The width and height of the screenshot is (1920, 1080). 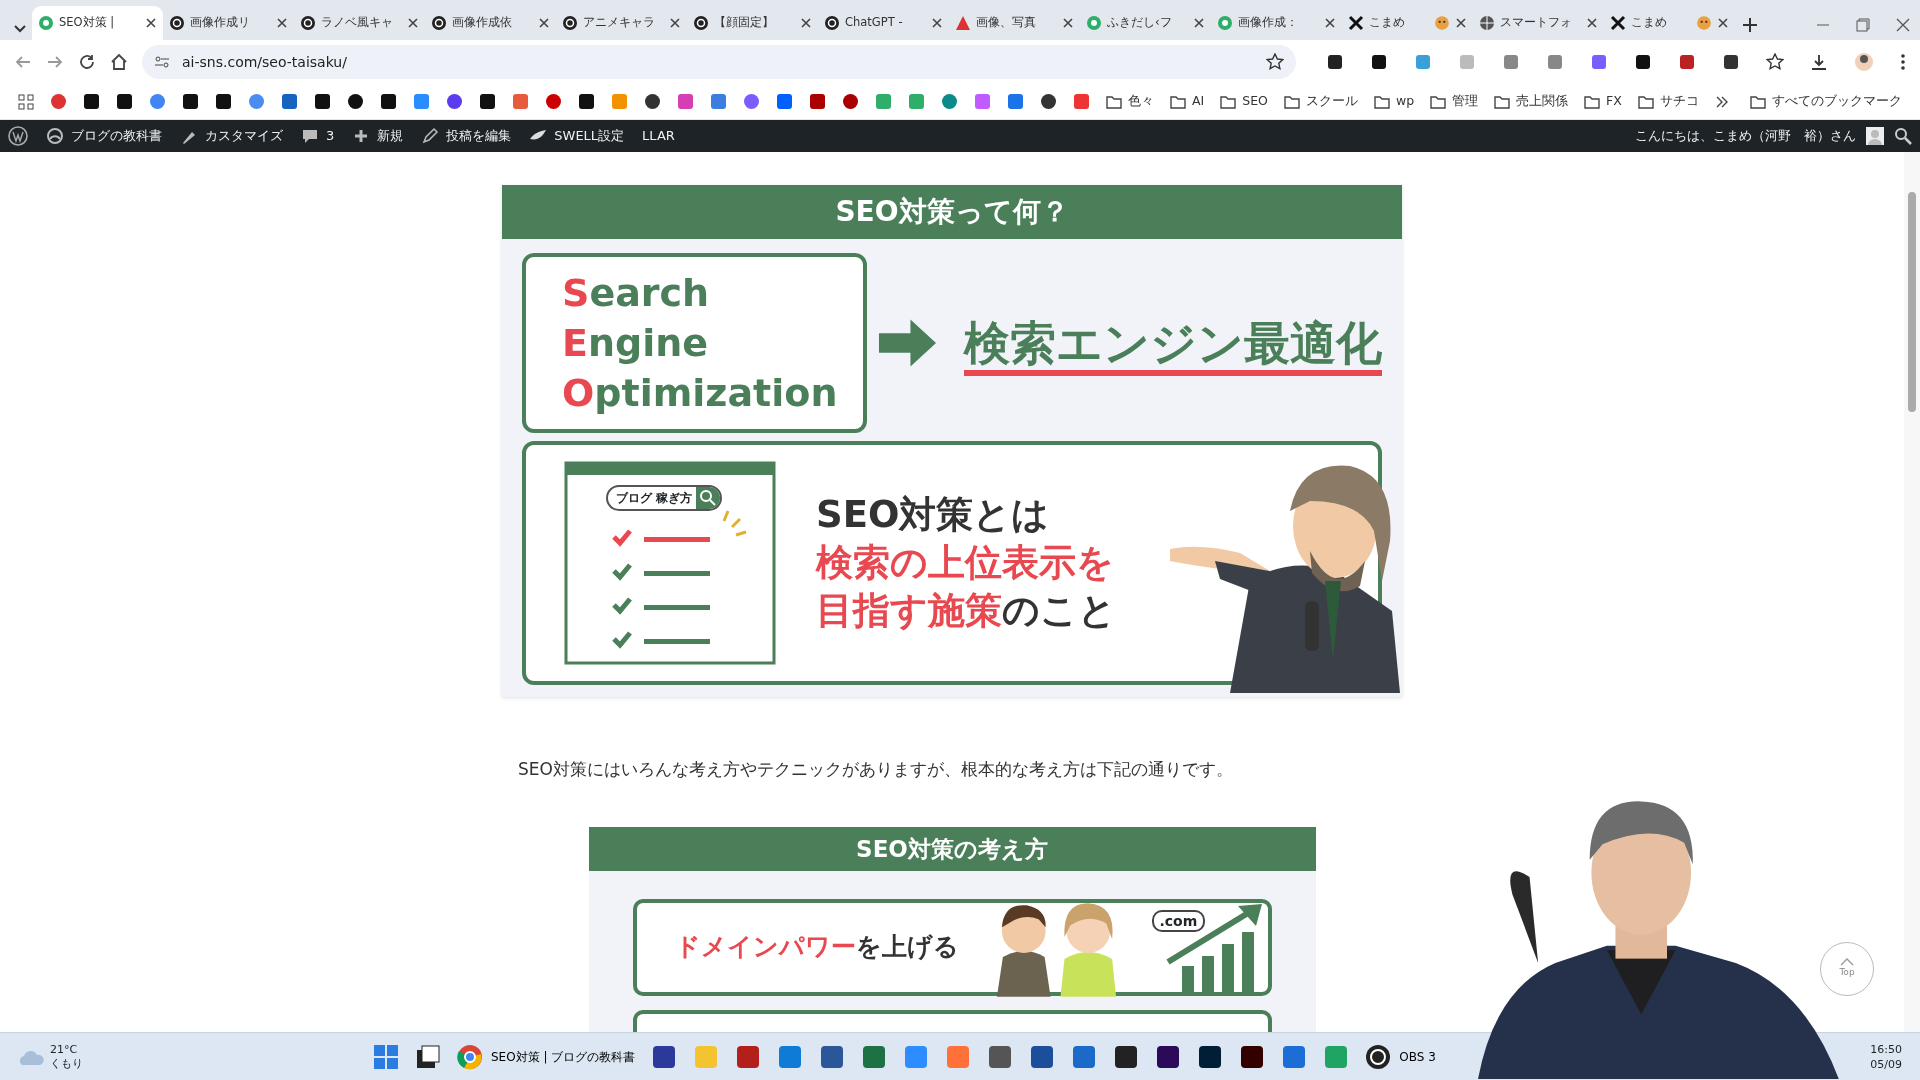 I want to click on admin-bar-item: LLAR, so click(x=658, y=136).